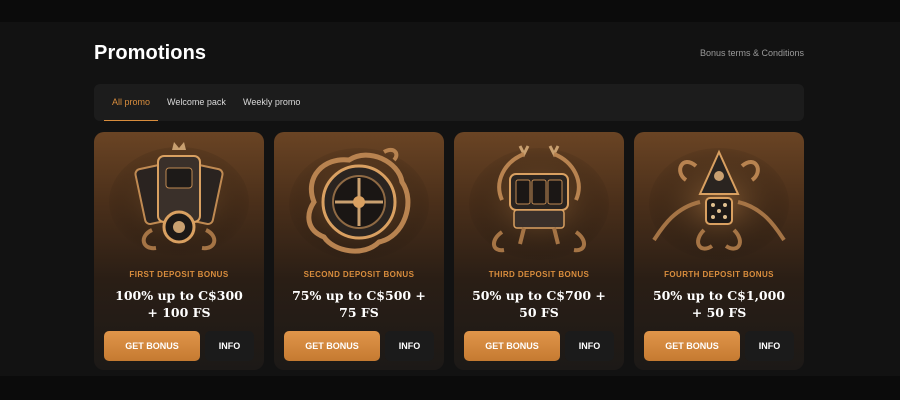  I want to click on card-label: SECOND DEPOSIT BONUS, so click(359, 274).